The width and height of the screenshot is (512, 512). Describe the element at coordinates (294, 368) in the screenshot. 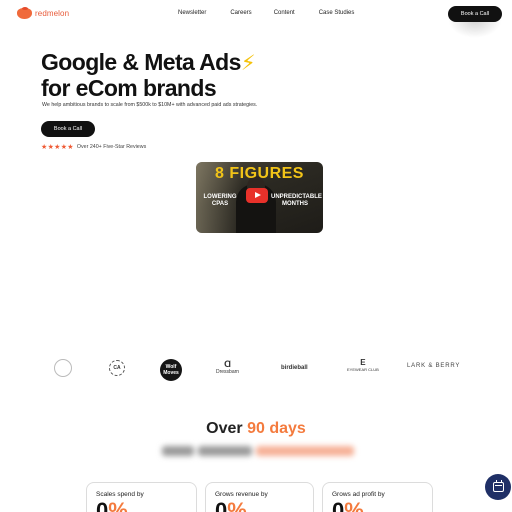

I see `client-logo-birdieball: birdieball` at that location.